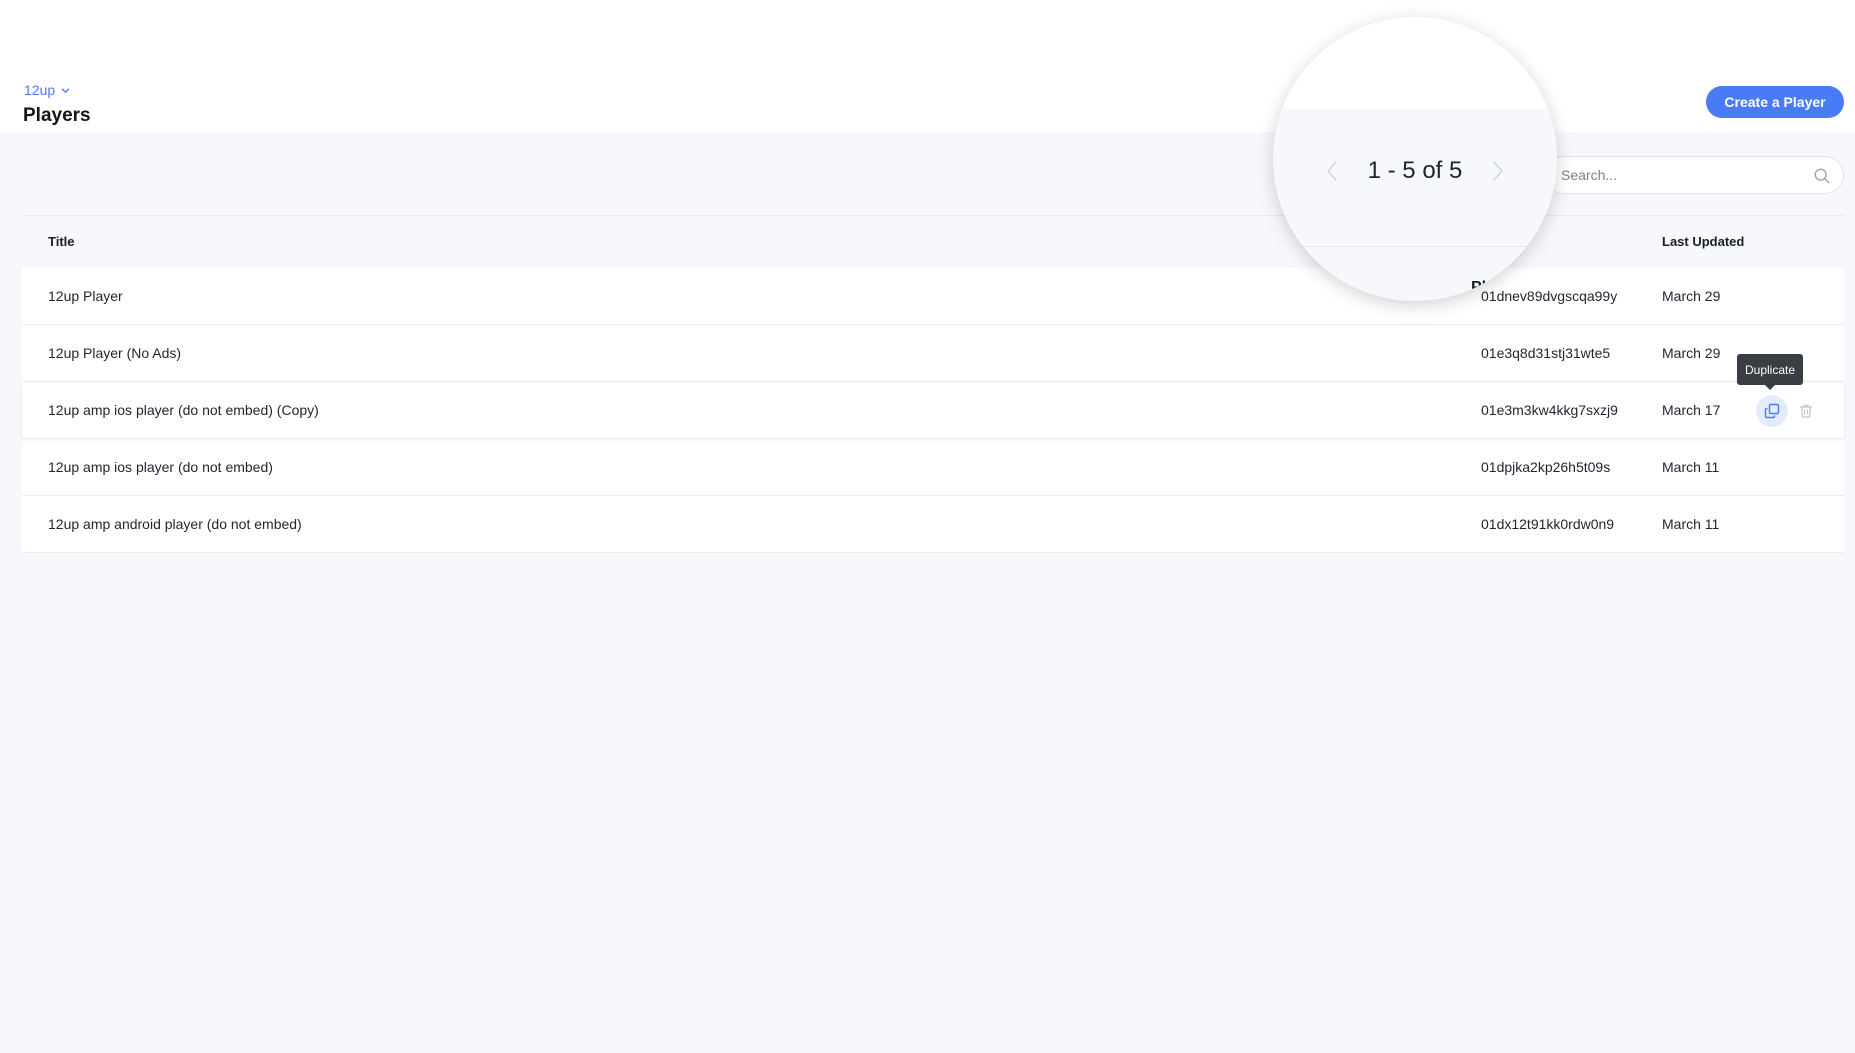  Describe the element at coordinates (1770, 372) in the screenshot. I see `duplicate-tooltip: Duplicate` at that location.